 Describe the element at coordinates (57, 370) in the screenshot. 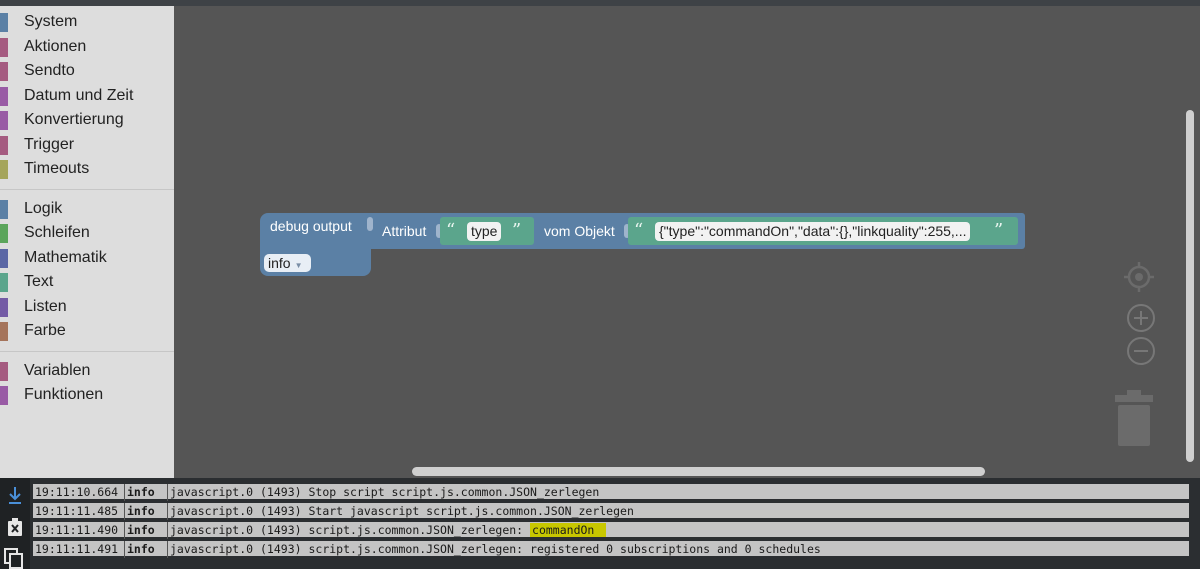

I see `category-label: Variablen` at that location.